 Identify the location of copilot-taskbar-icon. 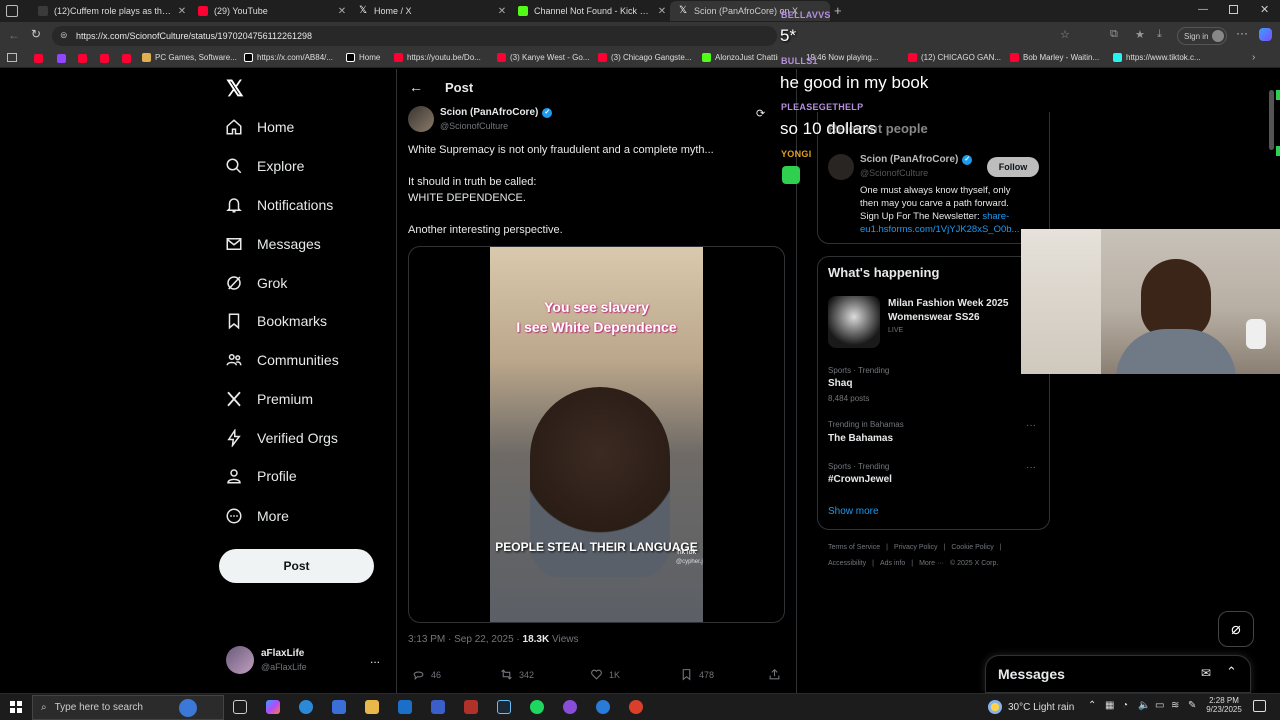
(273, 707).